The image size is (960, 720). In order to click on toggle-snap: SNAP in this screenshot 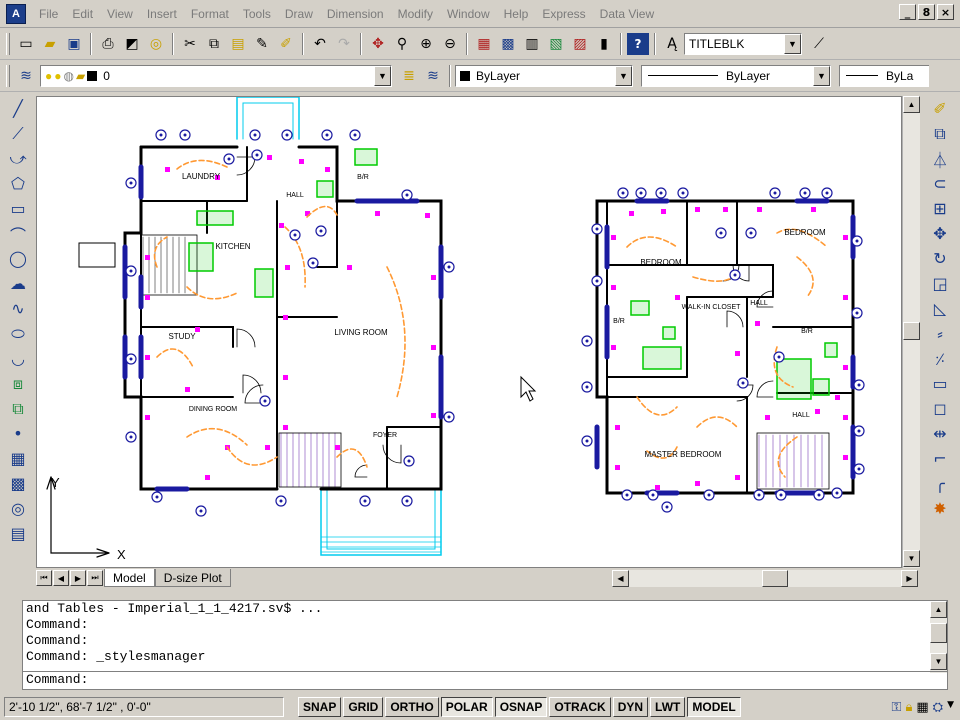, I will do `click(320, 707)`.